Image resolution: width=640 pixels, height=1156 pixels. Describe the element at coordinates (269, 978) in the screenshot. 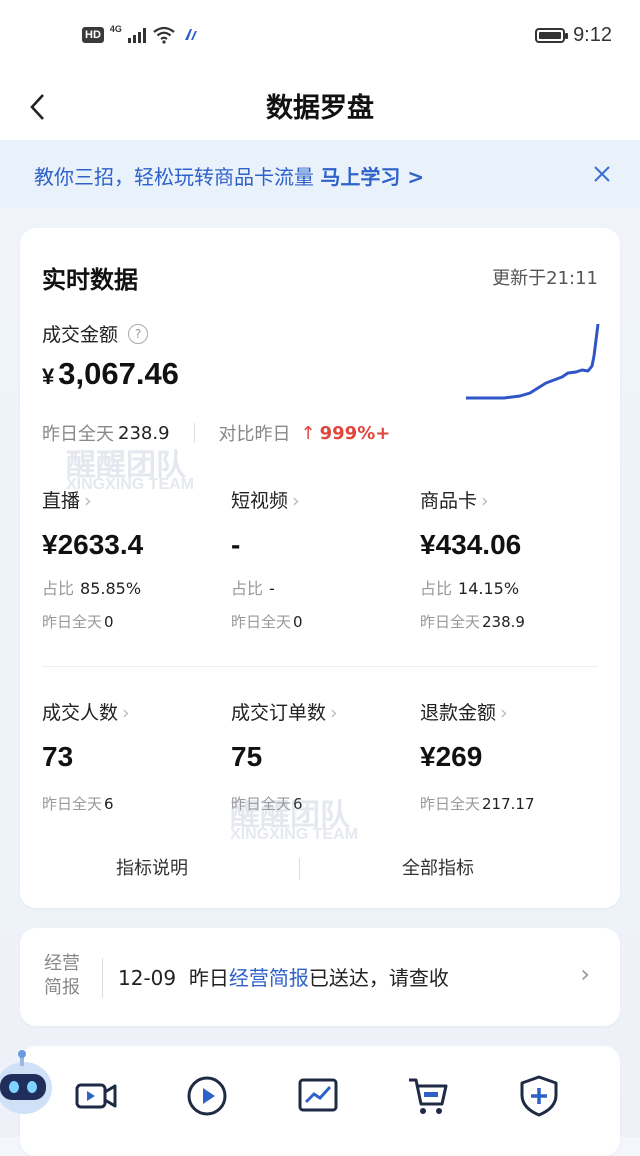

I see `business-report-link: 经营简报` at that location.